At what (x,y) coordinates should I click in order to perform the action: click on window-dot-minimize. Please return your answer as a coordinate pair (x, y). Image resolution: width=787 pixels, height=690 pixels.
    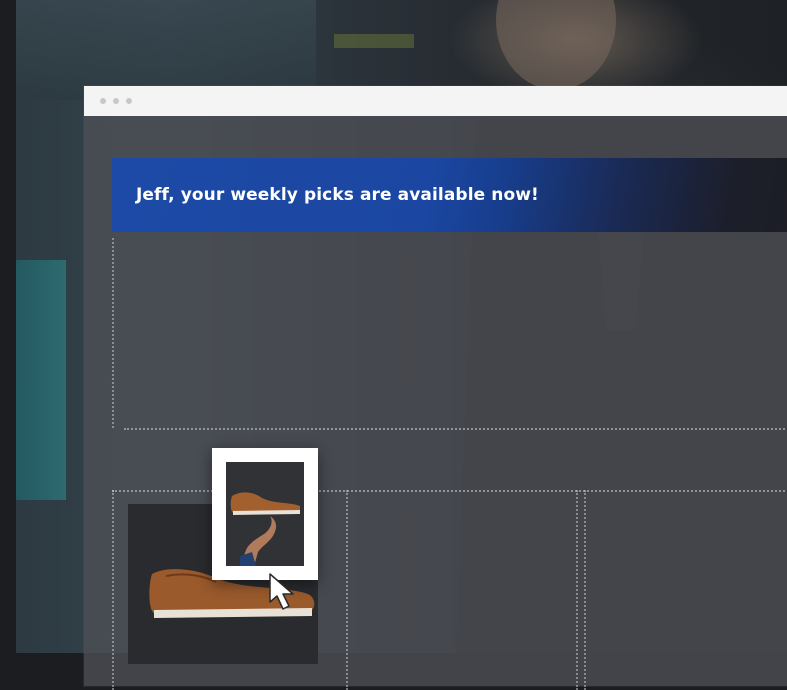
    Looking at the image, I should click on (116, 101).